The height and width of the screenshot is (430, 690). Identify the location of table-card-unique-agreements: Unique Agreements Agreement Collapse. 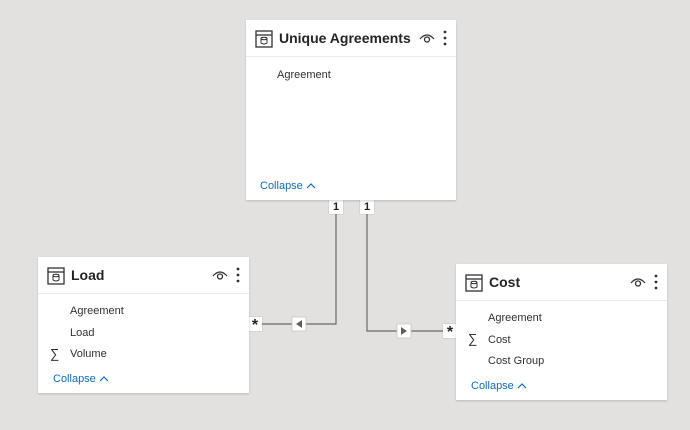
(351, 110).